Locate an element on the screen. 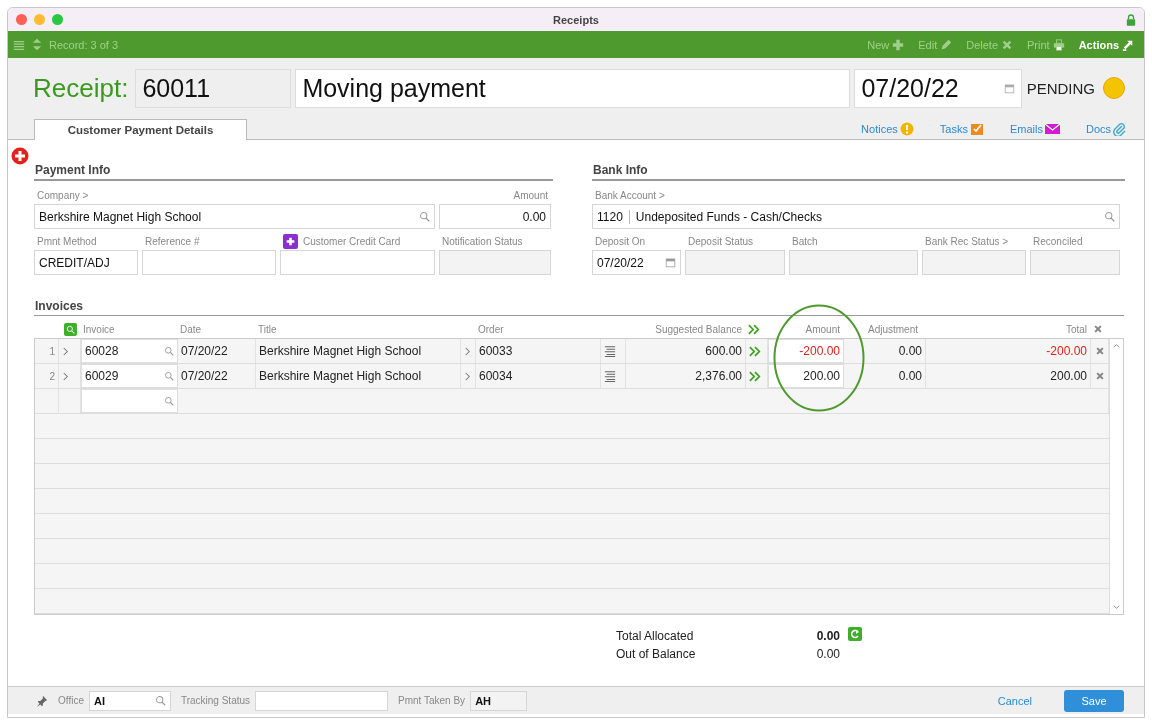 This screenshot has height=720, width=1152. column-header: Adjustment is located at coordinates (893, 329).